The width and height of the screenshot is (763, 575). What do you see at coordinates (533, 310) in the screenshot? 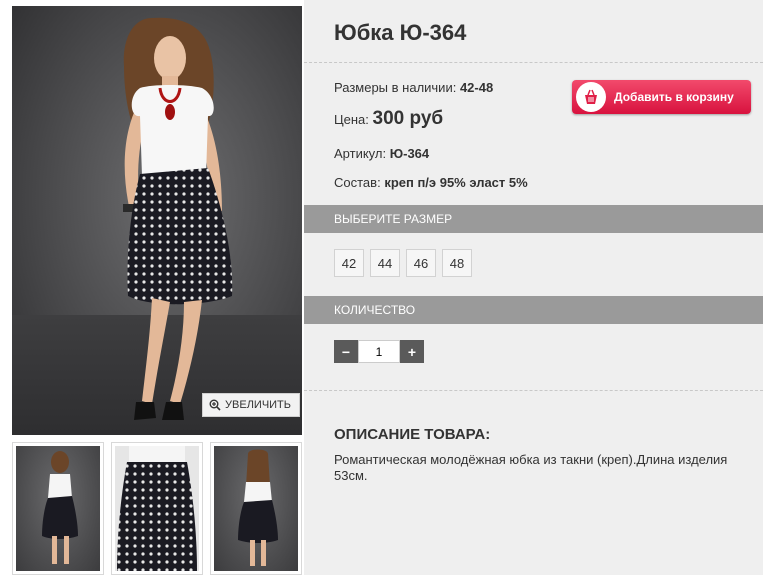
I see `quantity-section-header: КОЛИЧЕСТВО` at bounding box center [533, 310].